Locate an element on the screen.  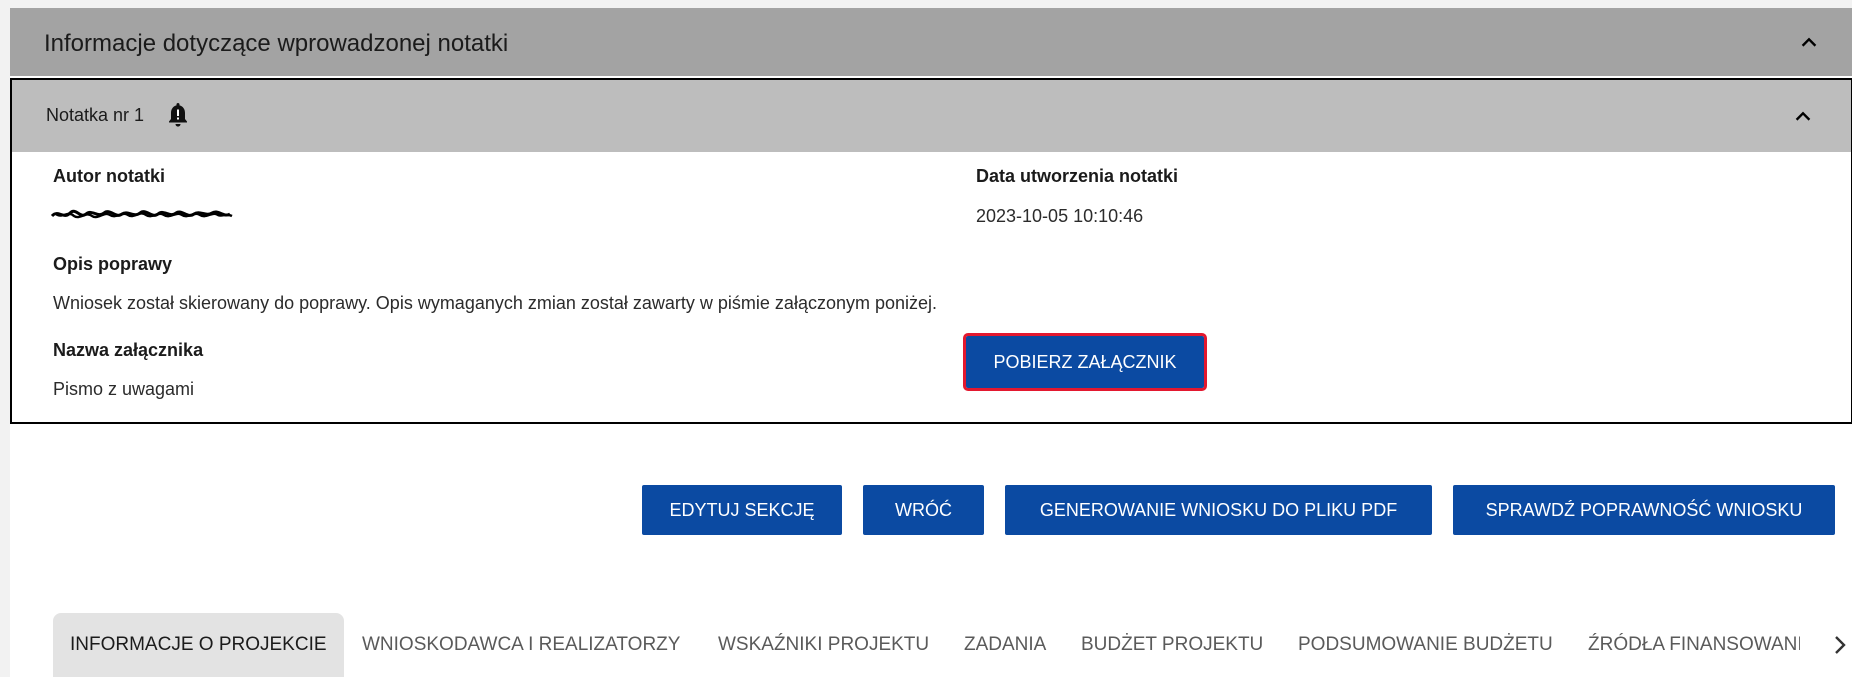
date-label: Data utworzenia notatki is located at coordinates (1077, 176).